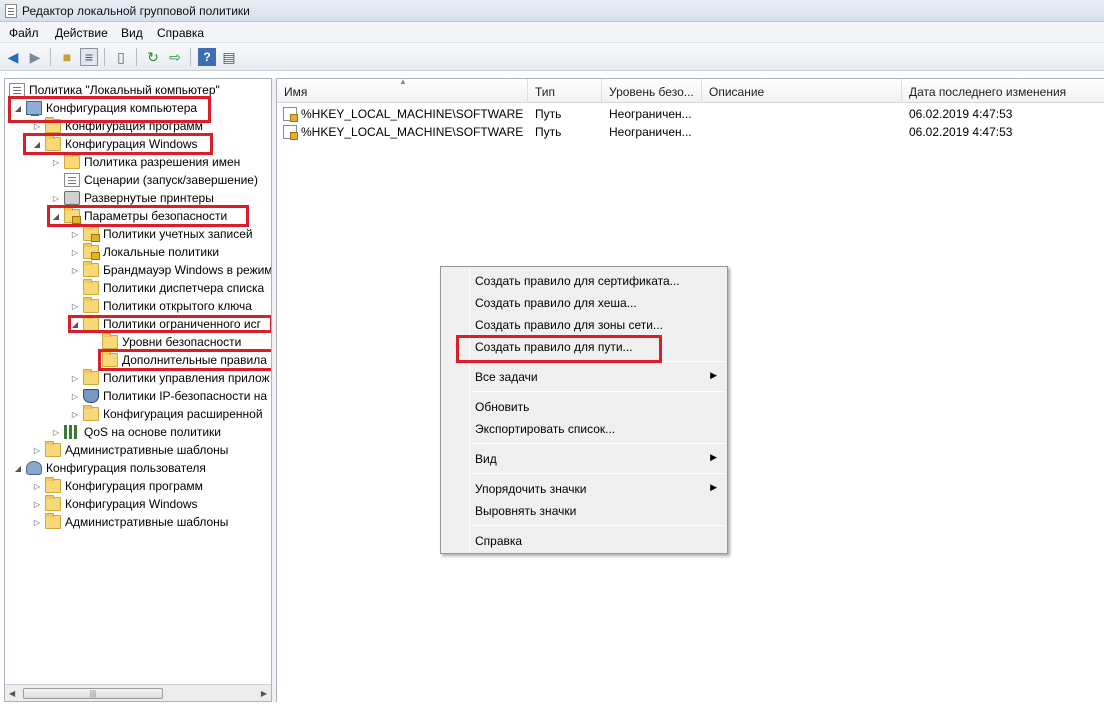 The image size is (1104, 705). I want to click on path-rule-icon, so click(290, 114).